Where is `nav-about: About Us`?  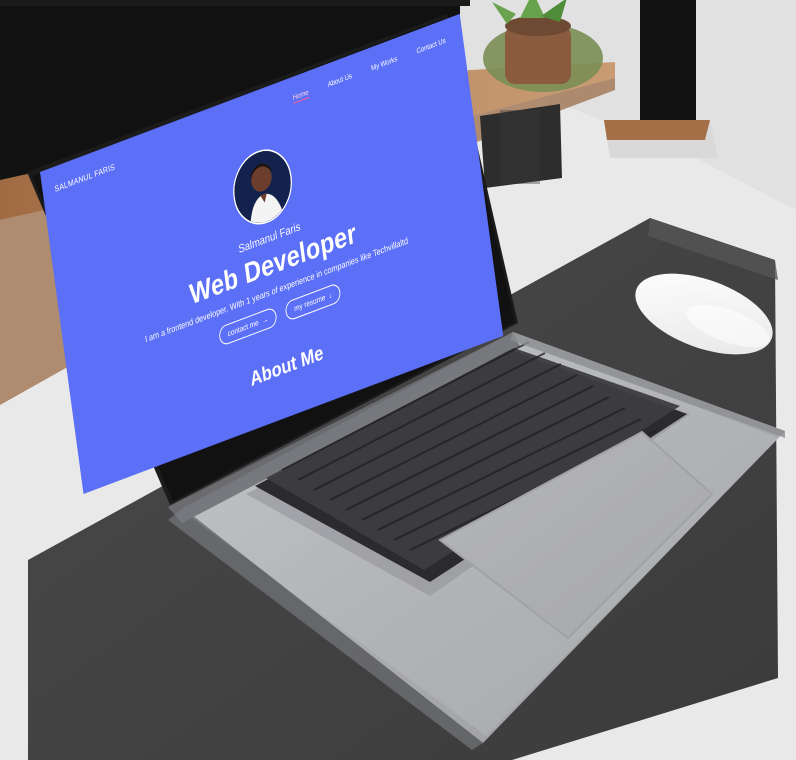 nav-about: About Us is located at coordinates (340, 80).